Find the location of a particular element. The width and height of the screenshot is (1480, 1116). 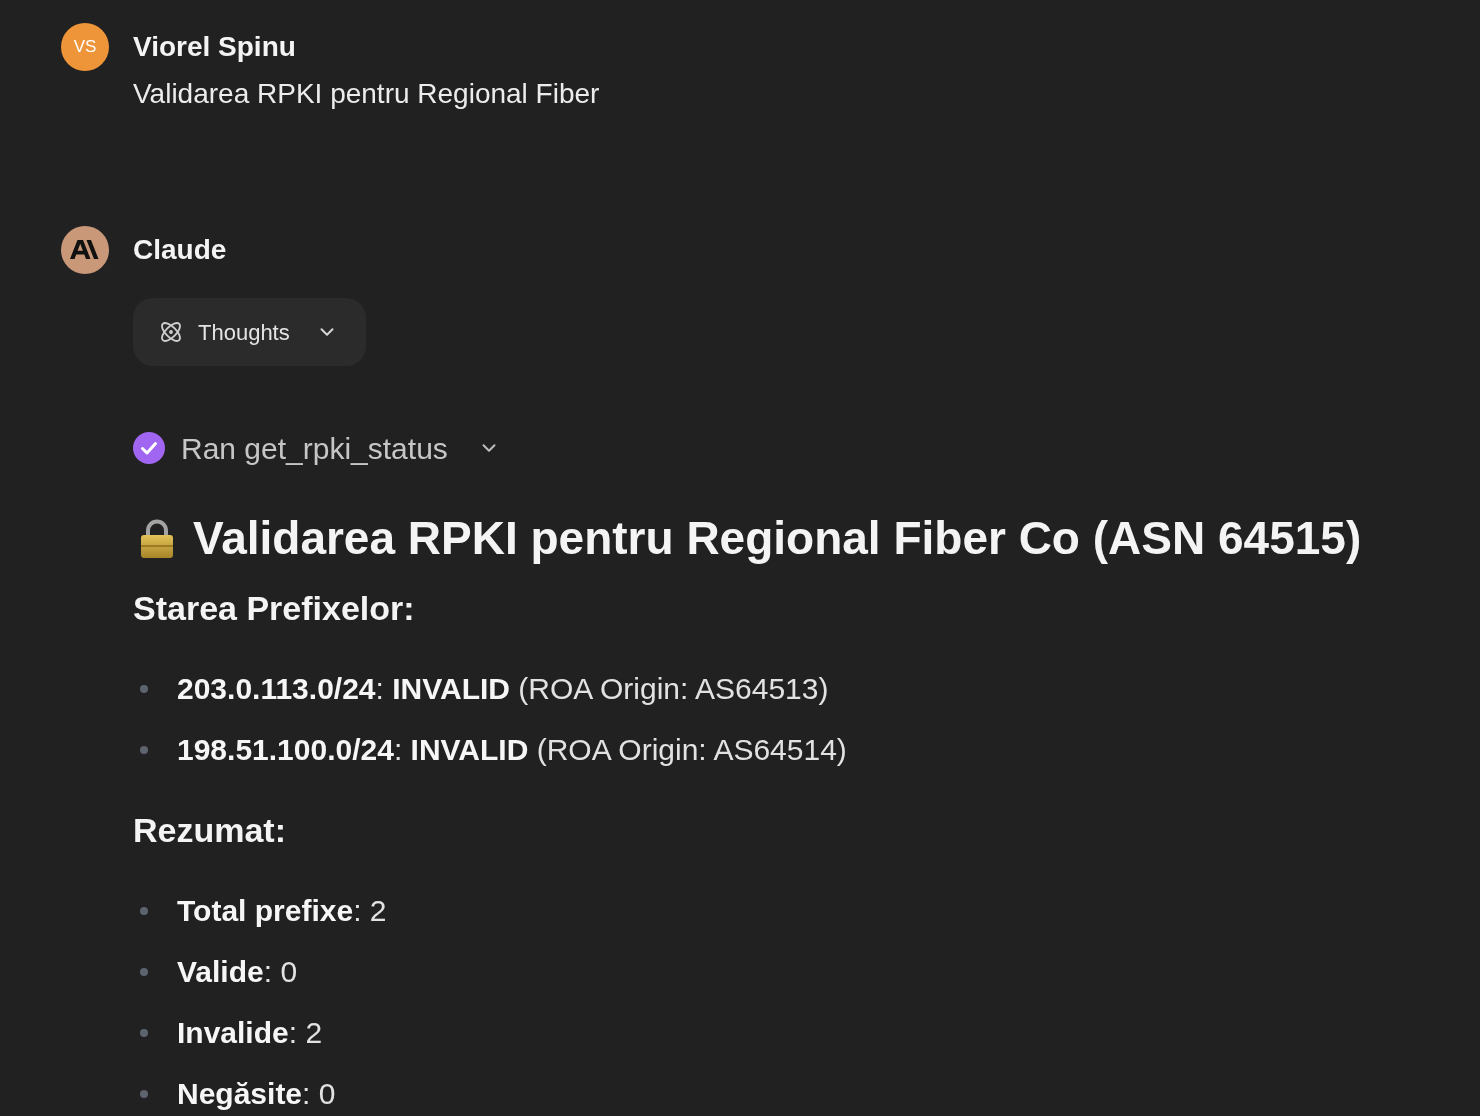

list-item-text: 198.51.100.0/24: INVALID (ROA Origin: AS64514) is located at coordinates (512, 750).